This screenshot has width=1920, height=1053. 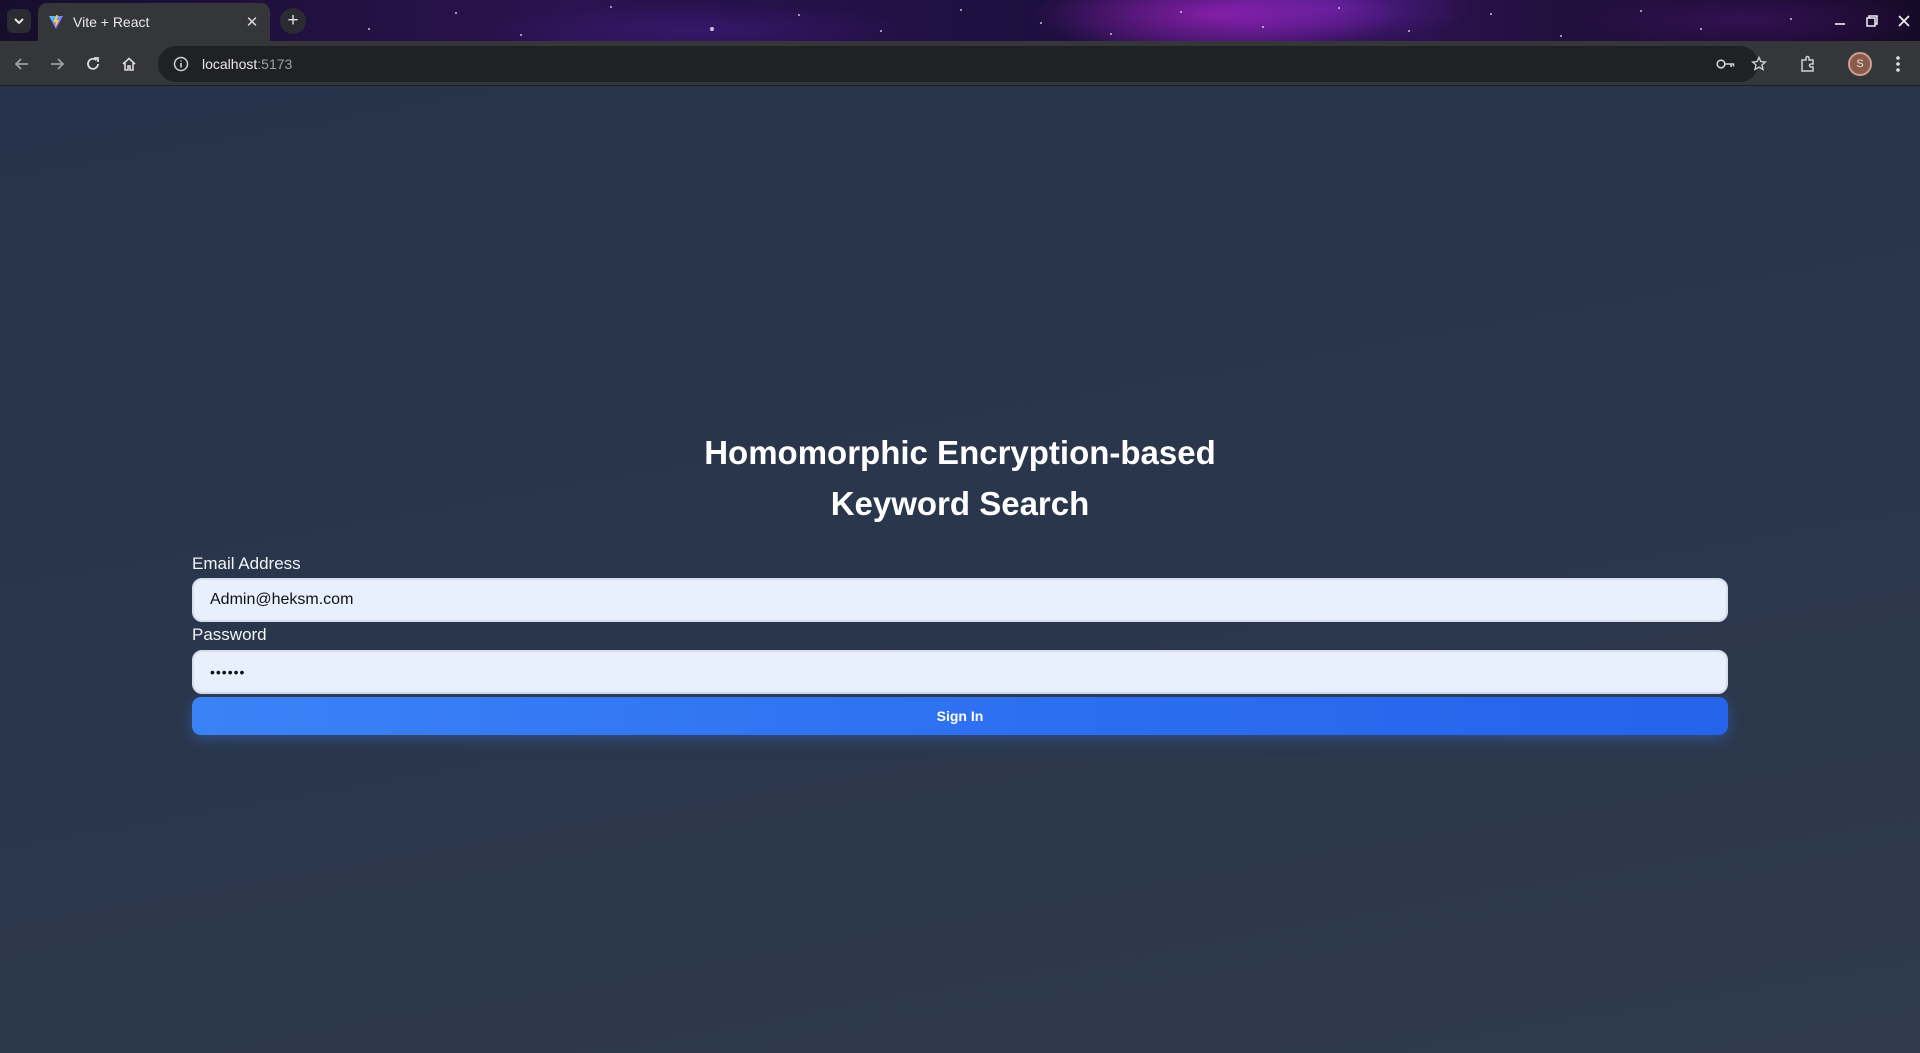 I want to click on password-label: Password, so click(x=229, y=634).